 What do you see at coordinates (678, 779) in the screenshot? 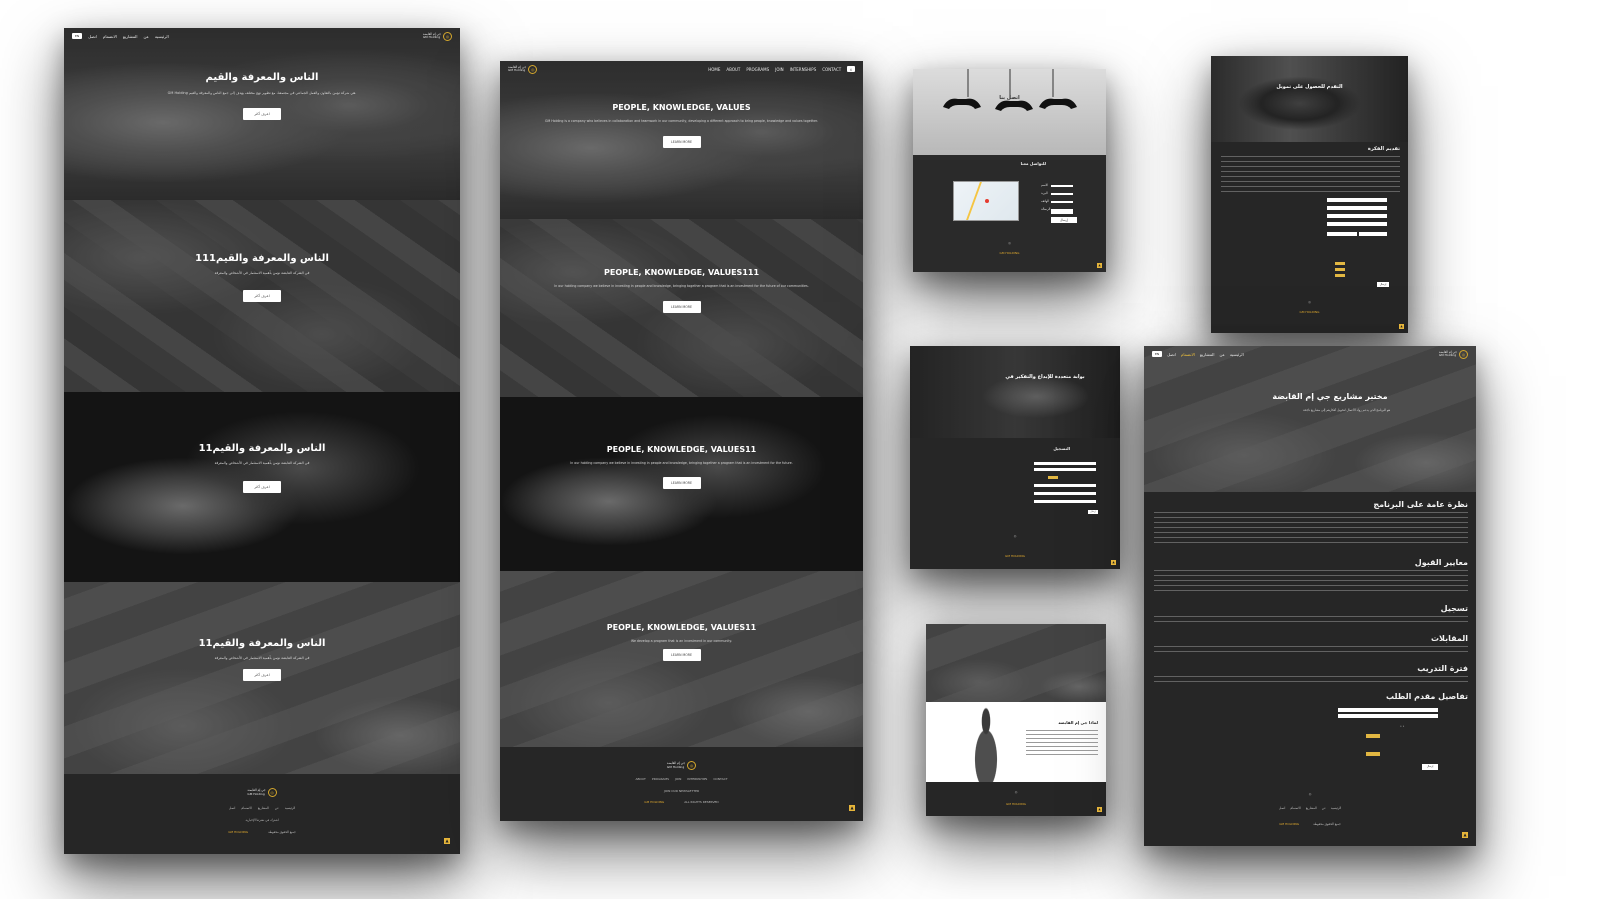
I see `footer-link: JOIN` at bounding box center [678, 779].